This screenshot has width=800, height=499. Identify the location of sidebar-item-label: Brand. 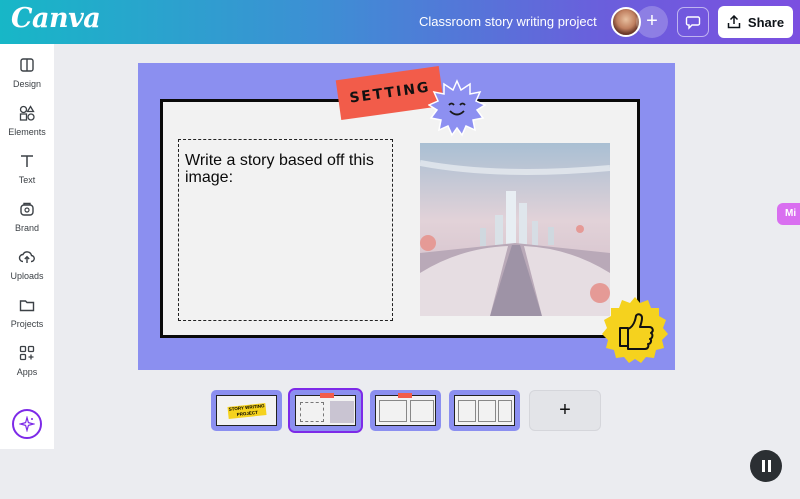
(27, 228).